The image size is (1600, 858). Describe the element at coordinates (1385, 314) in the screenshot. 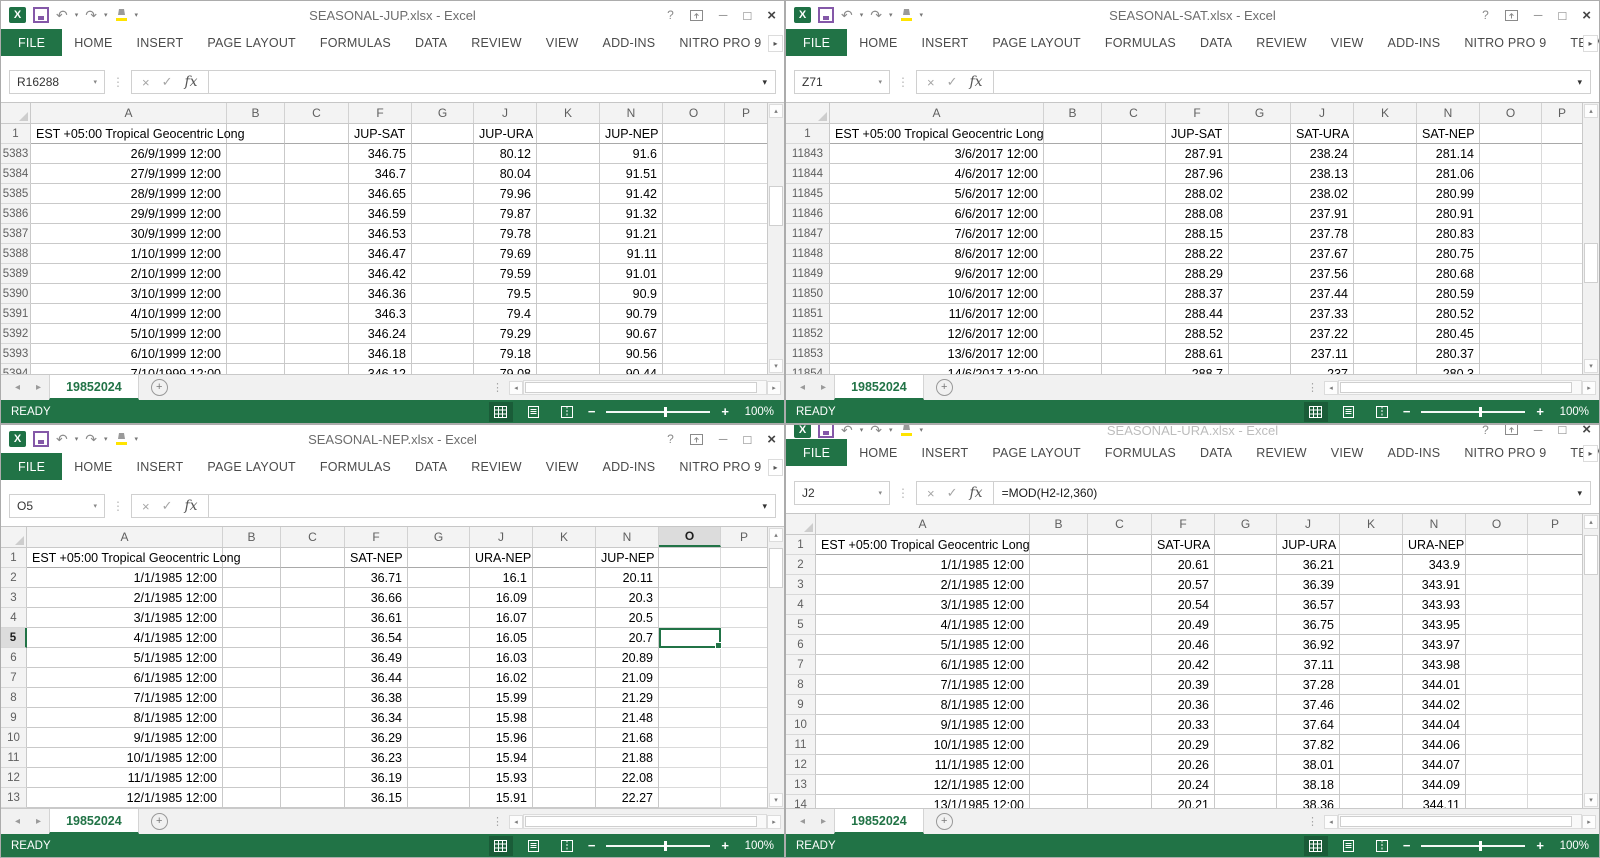

I see `cell-k11851` at that location.